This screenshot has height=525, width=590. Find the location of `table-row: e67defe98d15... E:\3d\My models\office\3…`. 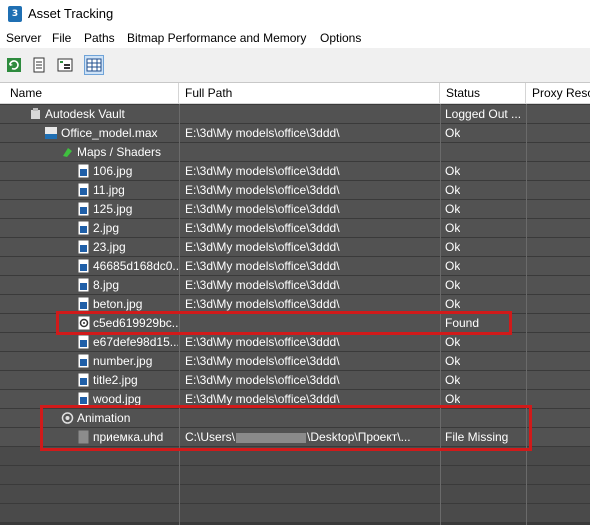

table-row: e67defe98d15... E:\3d\My models\office\3… is located at coordinates (295, 342).